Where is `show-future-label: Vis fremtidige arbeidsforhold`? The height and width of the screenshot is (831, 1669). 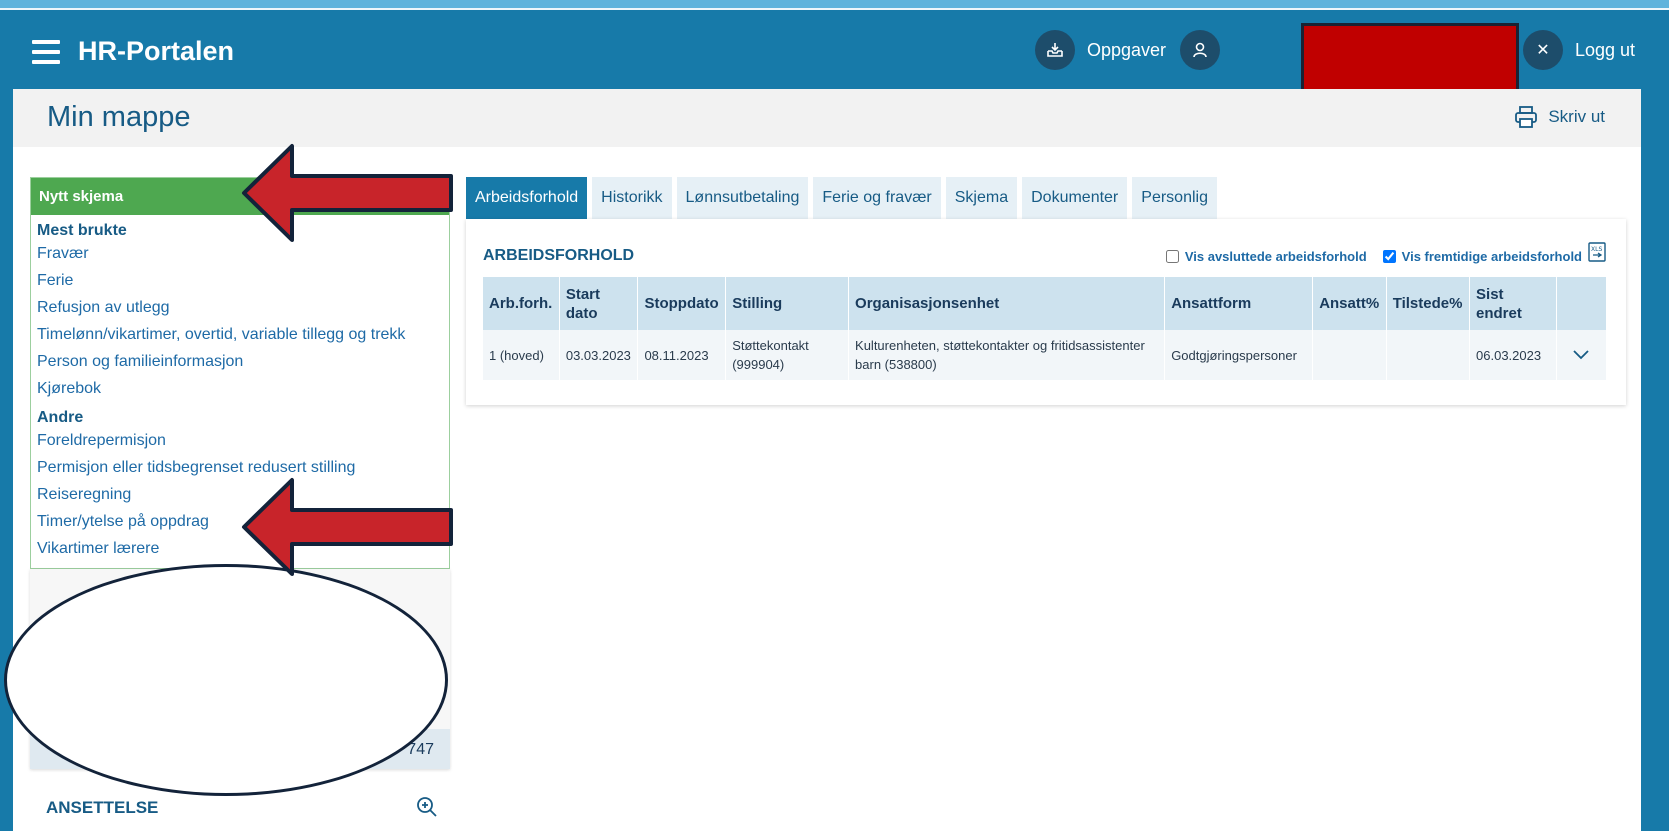
show-future-label: Vis fremtidige arbeidsforhold is located at coordinates (1491, 256).